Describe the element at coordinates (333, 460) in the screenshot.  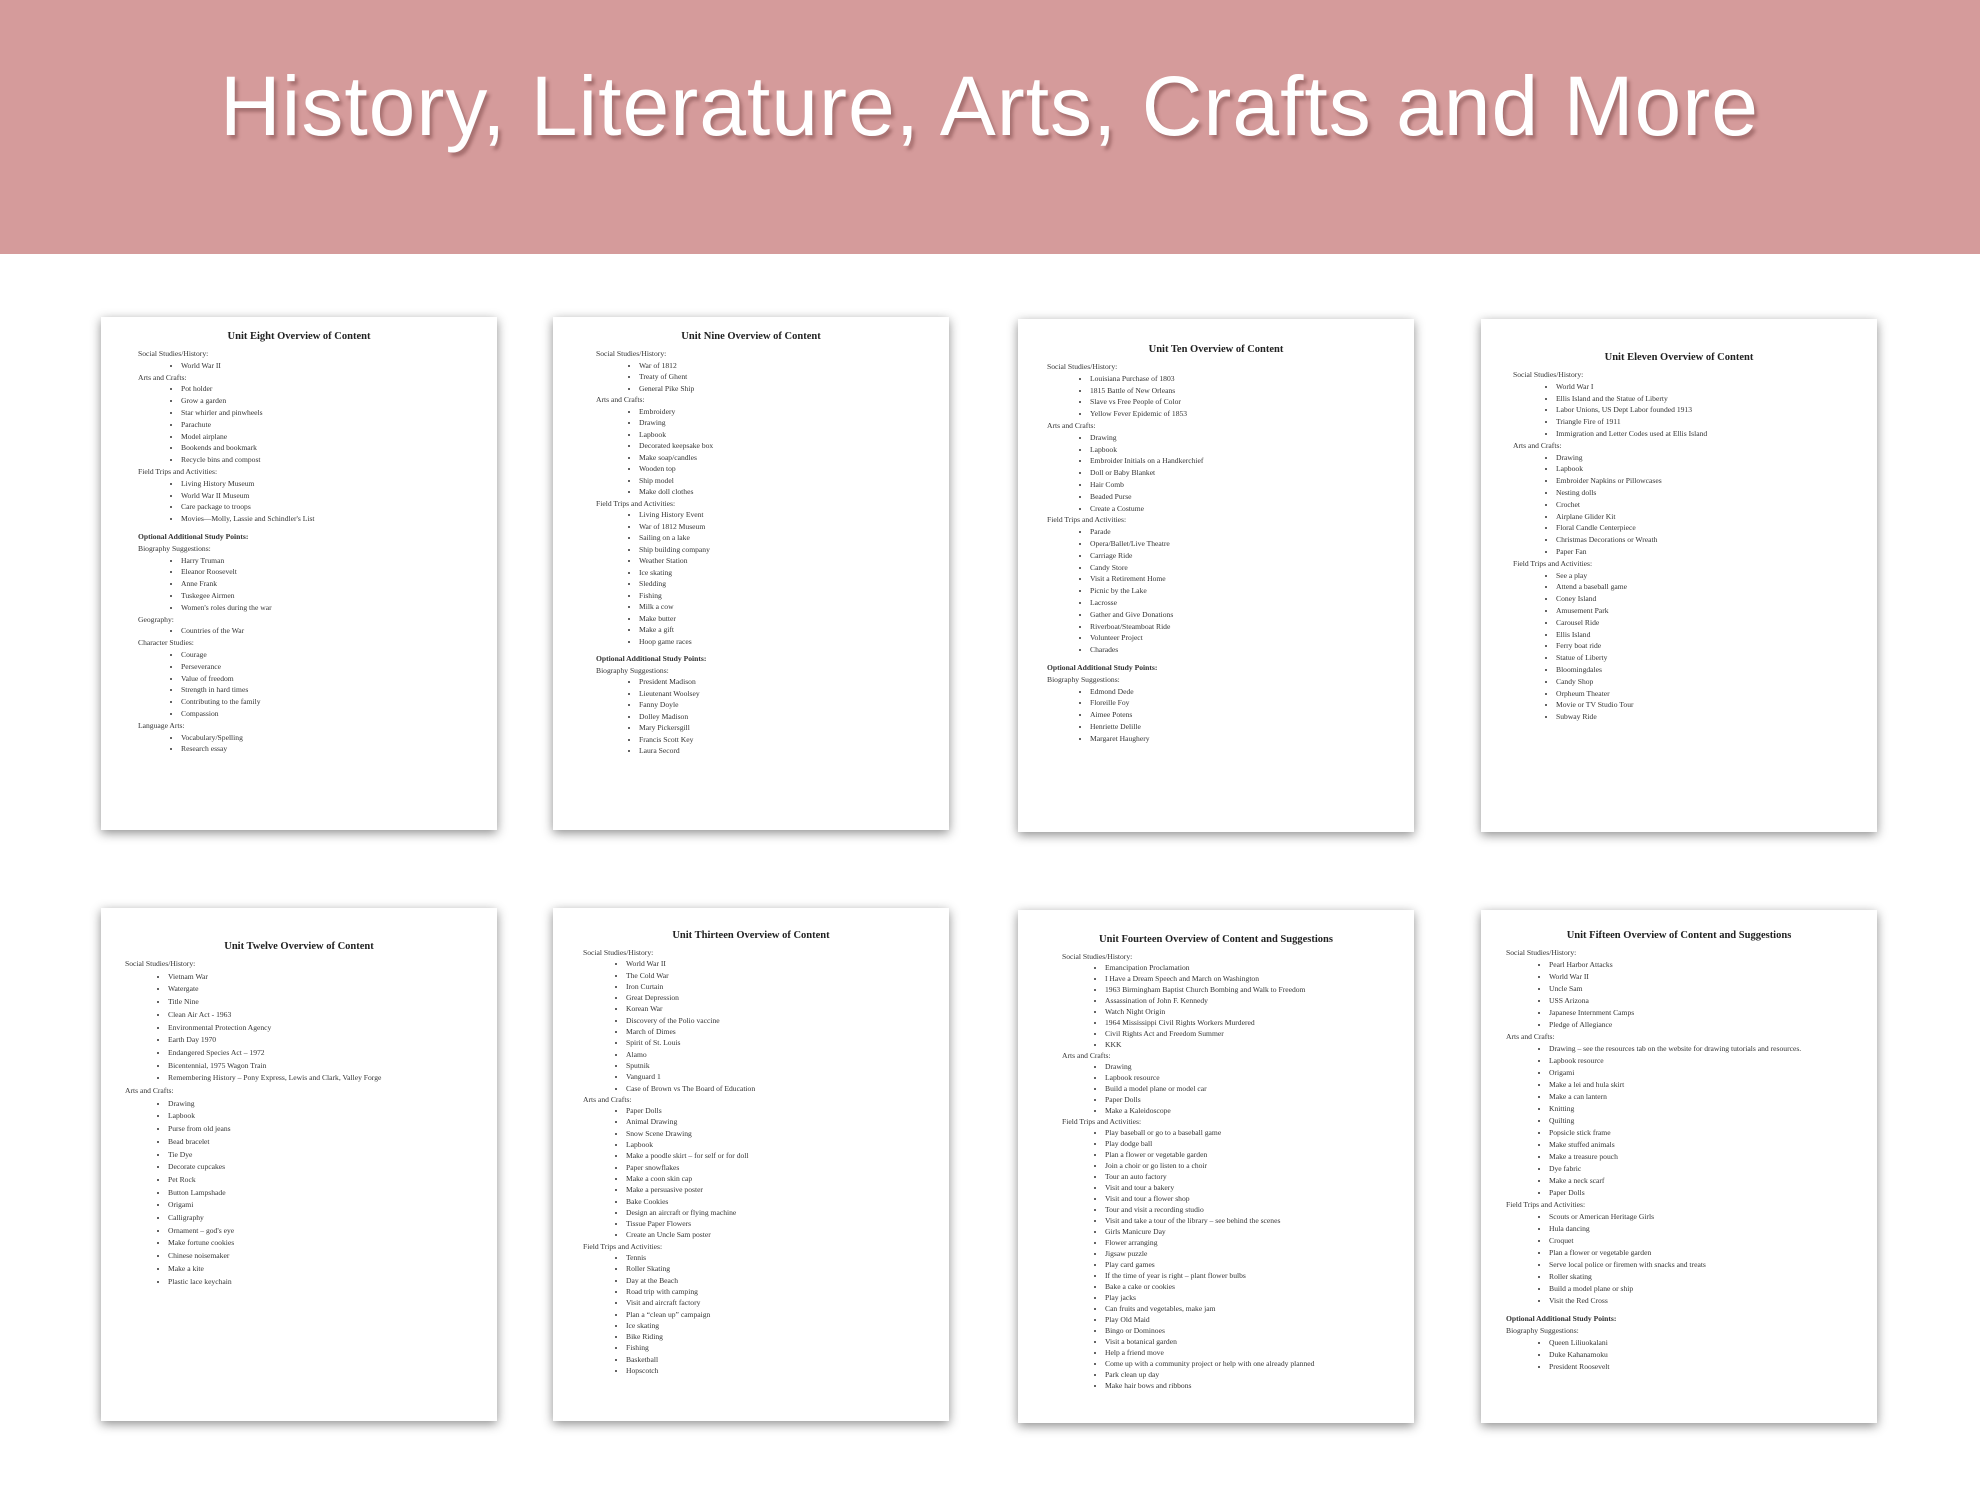
I see `list-item: Recycle bins and compost` at that location.